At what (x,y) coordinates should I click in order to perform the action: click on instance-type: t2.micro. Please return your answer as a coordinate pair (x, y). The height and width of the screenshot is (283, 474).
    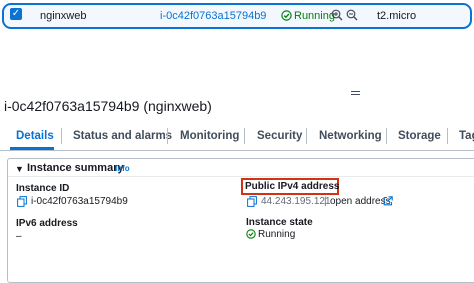
    Looking at the image, I should click on (397, 16).